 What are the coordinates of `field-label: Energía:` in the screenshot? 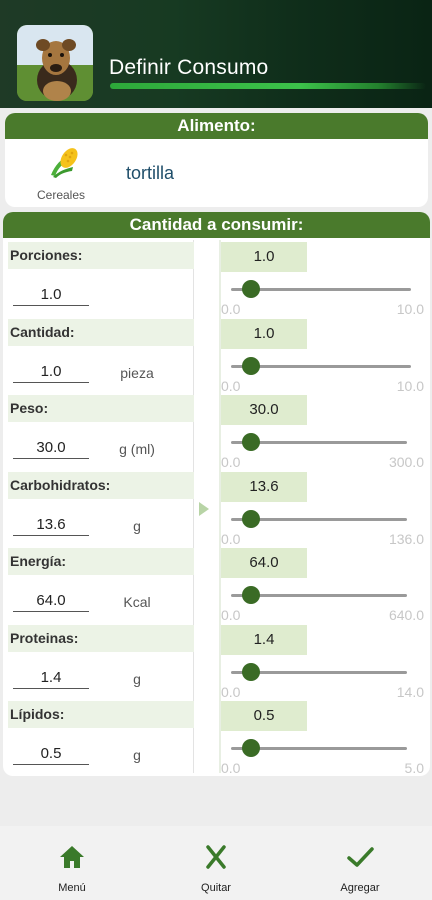 It's located at (101, 561).